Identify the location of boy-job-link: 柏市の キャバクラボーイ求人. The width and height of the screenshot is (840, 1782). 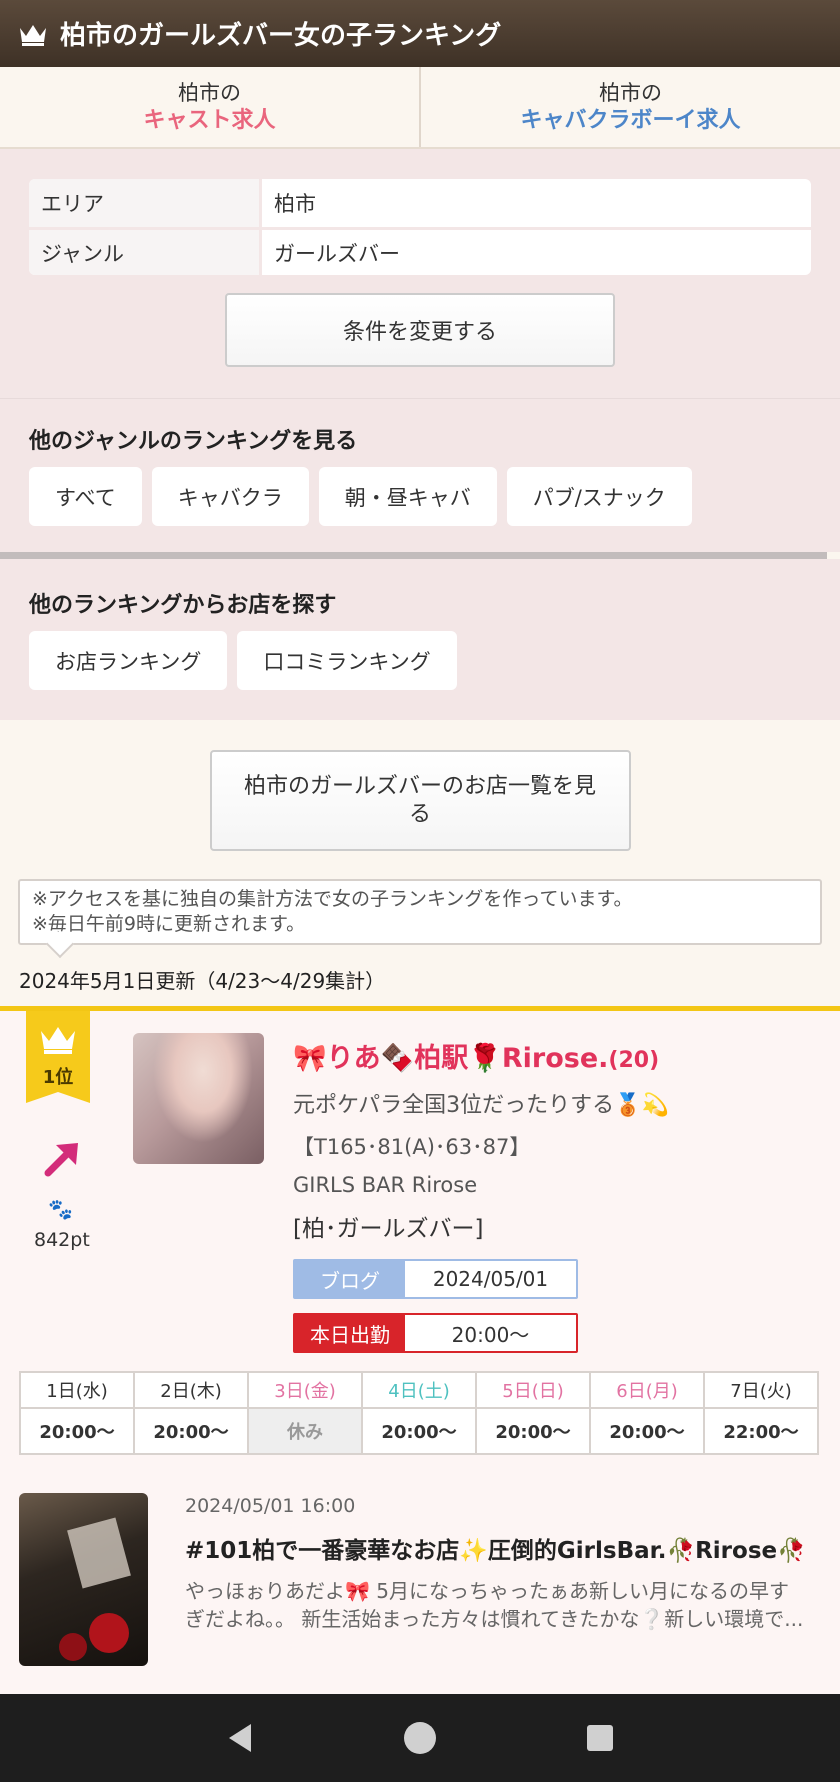
(630, 107).